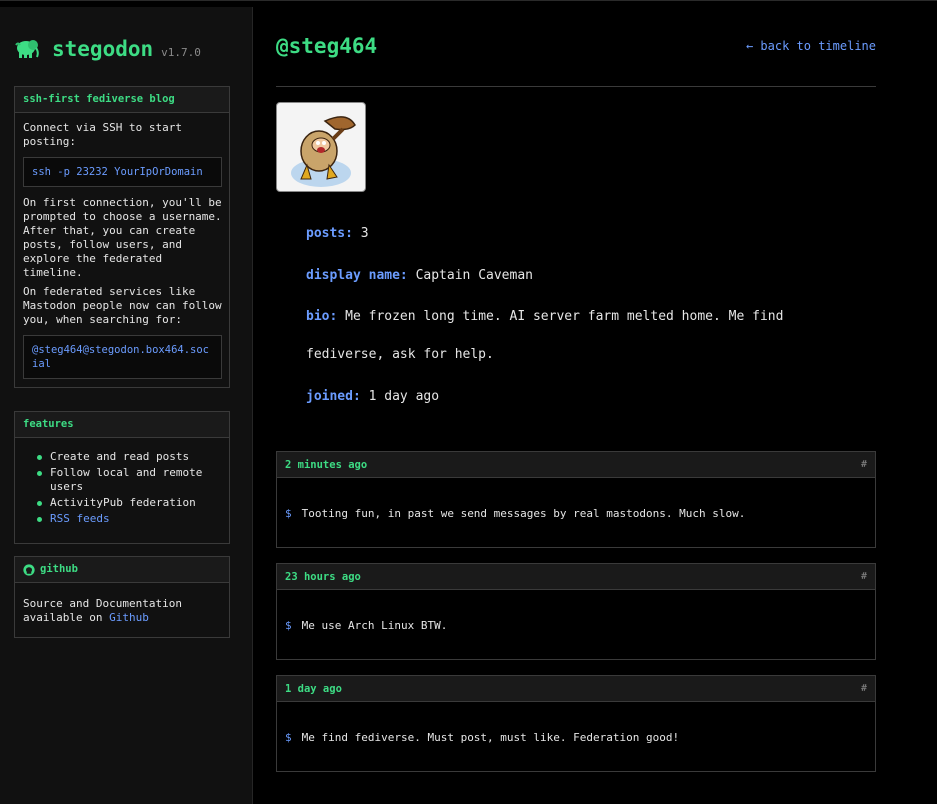  I want to click on github-box-title: github, so click(59, 569).